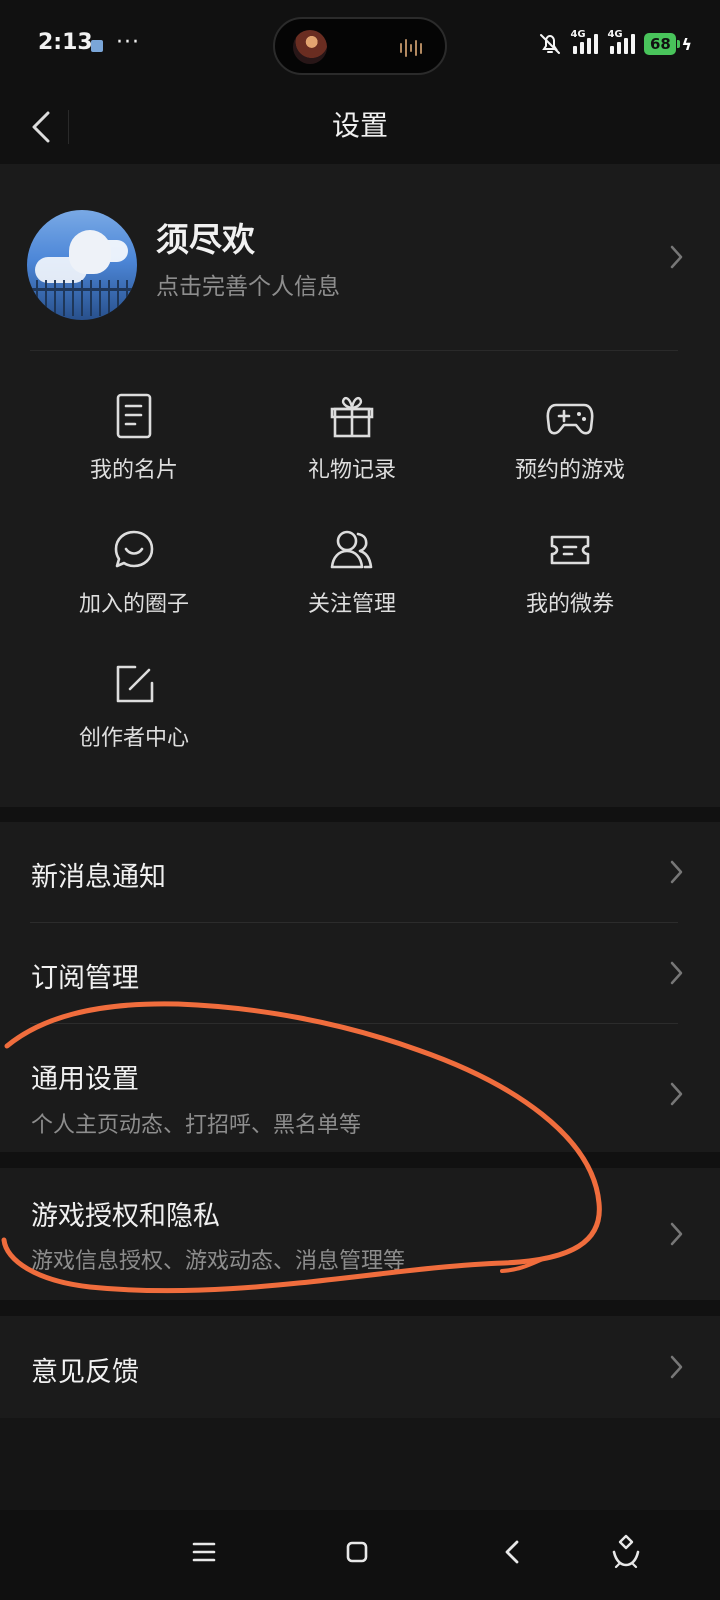 The height and width of the screenshot is (1600, 720). What do you see at coordinates (662, 44) in the screenshot?
I see `battery-icon: 68` at bounding box center [662, 44].